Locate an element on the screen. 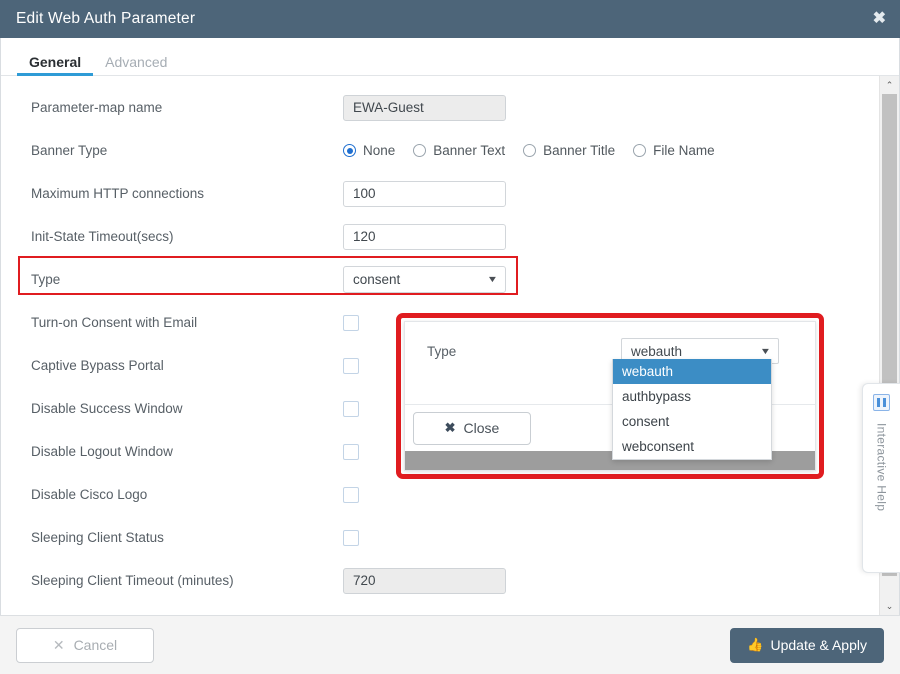  checkbox-disable-logout-window is located at coordinates (351, 451).